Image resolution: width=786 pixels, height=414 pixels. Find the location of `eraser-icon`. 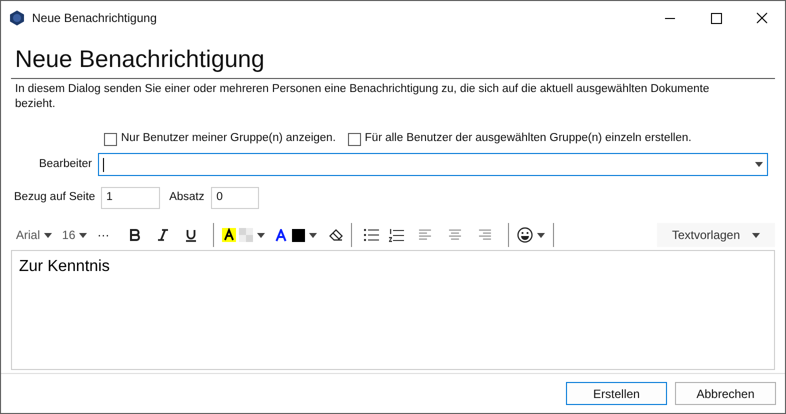

eraser-icon is located at coordinates (336, 235).